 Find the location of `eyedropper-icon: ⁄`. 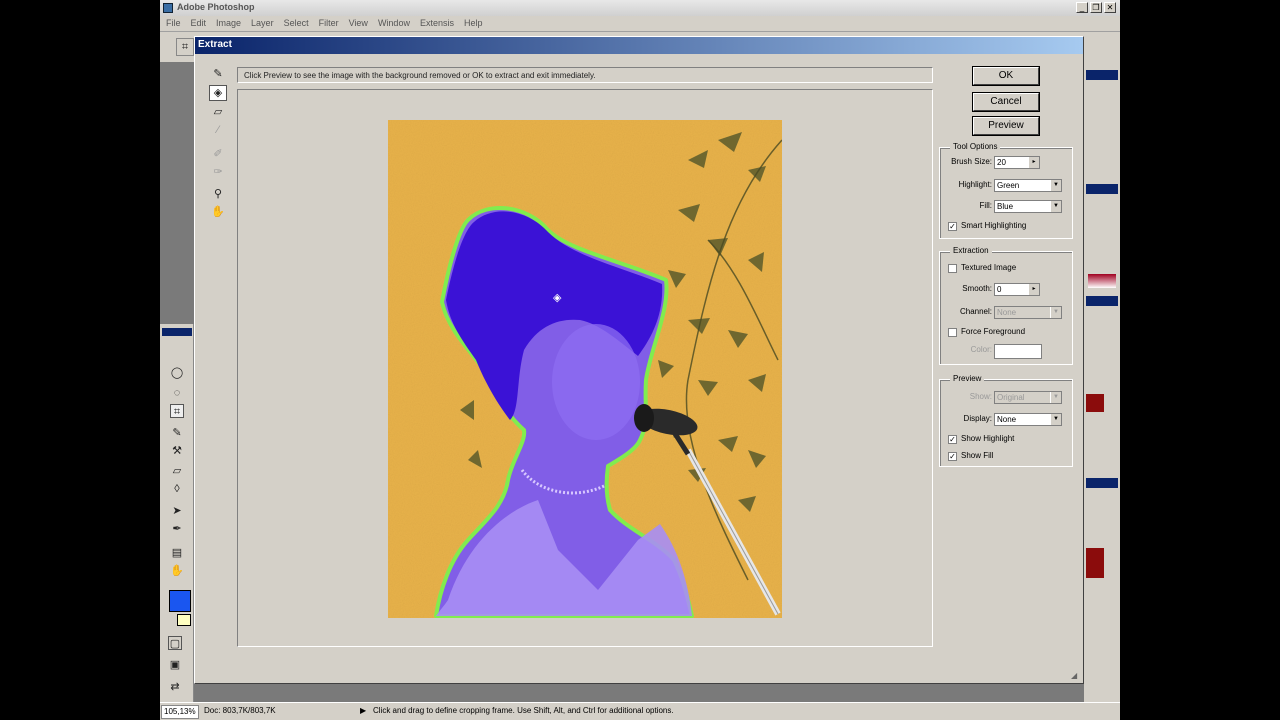

eyedropper-icon: ⁄ is located at coordinates (218, 130).